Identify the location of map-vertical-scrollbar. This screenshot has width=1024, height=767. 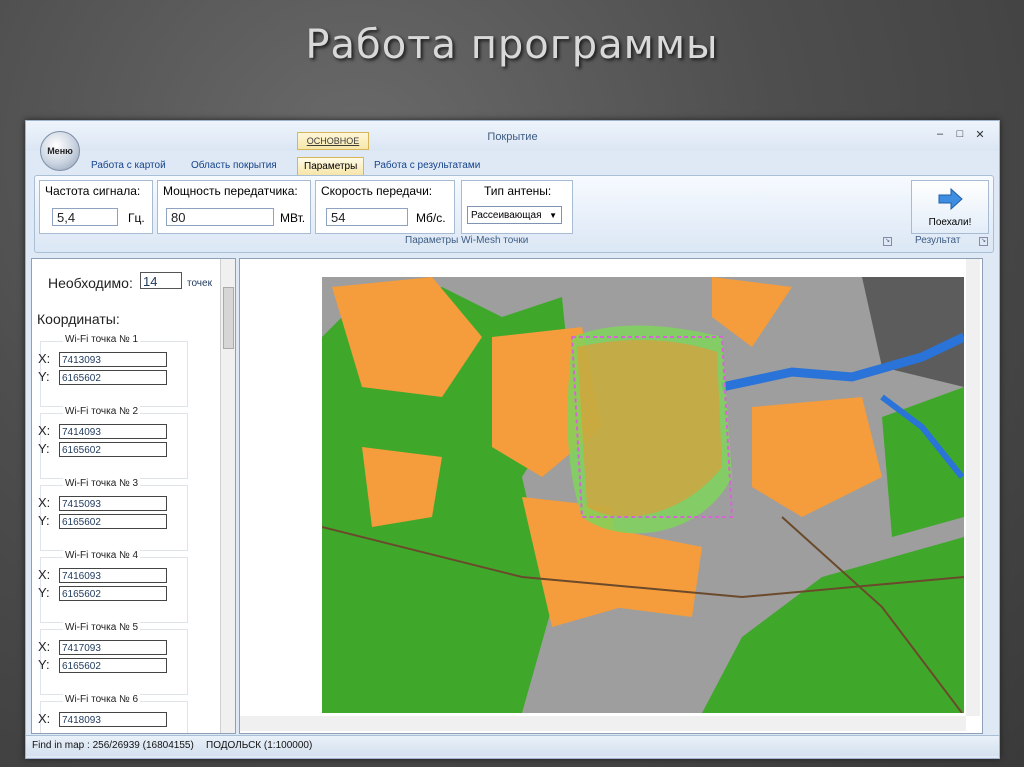
(973, 487).